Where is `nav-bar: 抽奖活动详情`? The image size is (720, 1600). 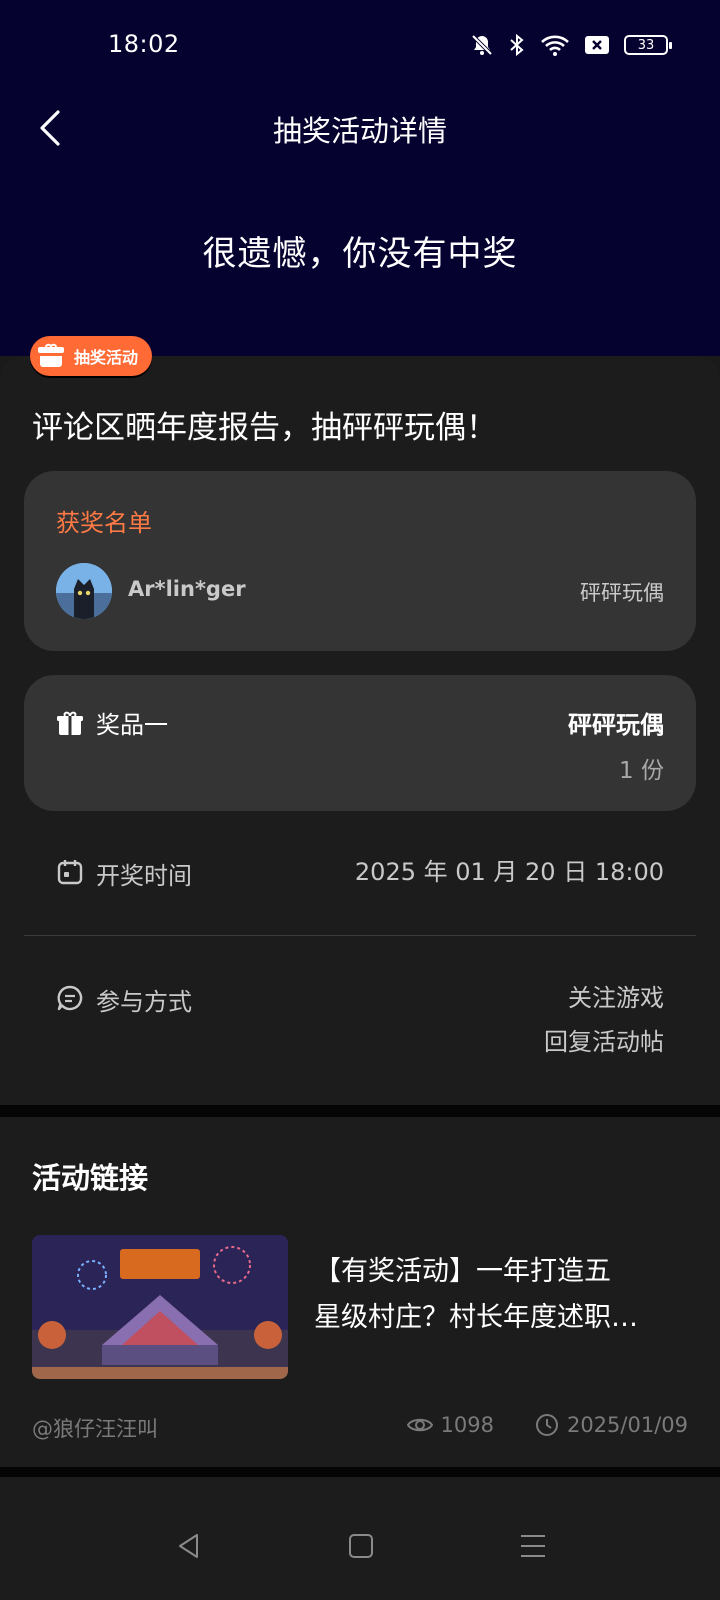 nav-bar: 抽奖活动详情 is located at coordinates (360, 128).